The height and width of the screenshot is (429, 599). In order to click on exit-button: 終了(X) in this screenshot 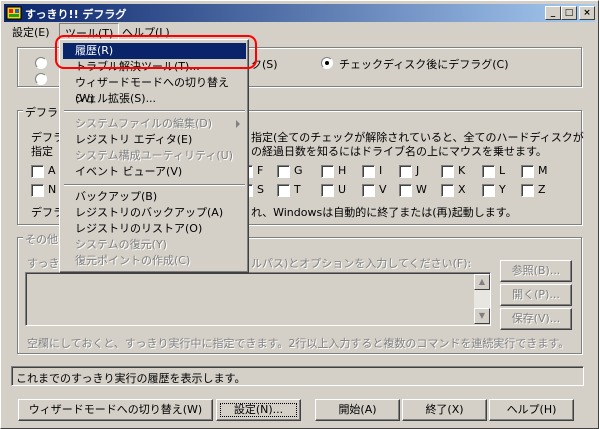, I will do `click(444, 410)`.